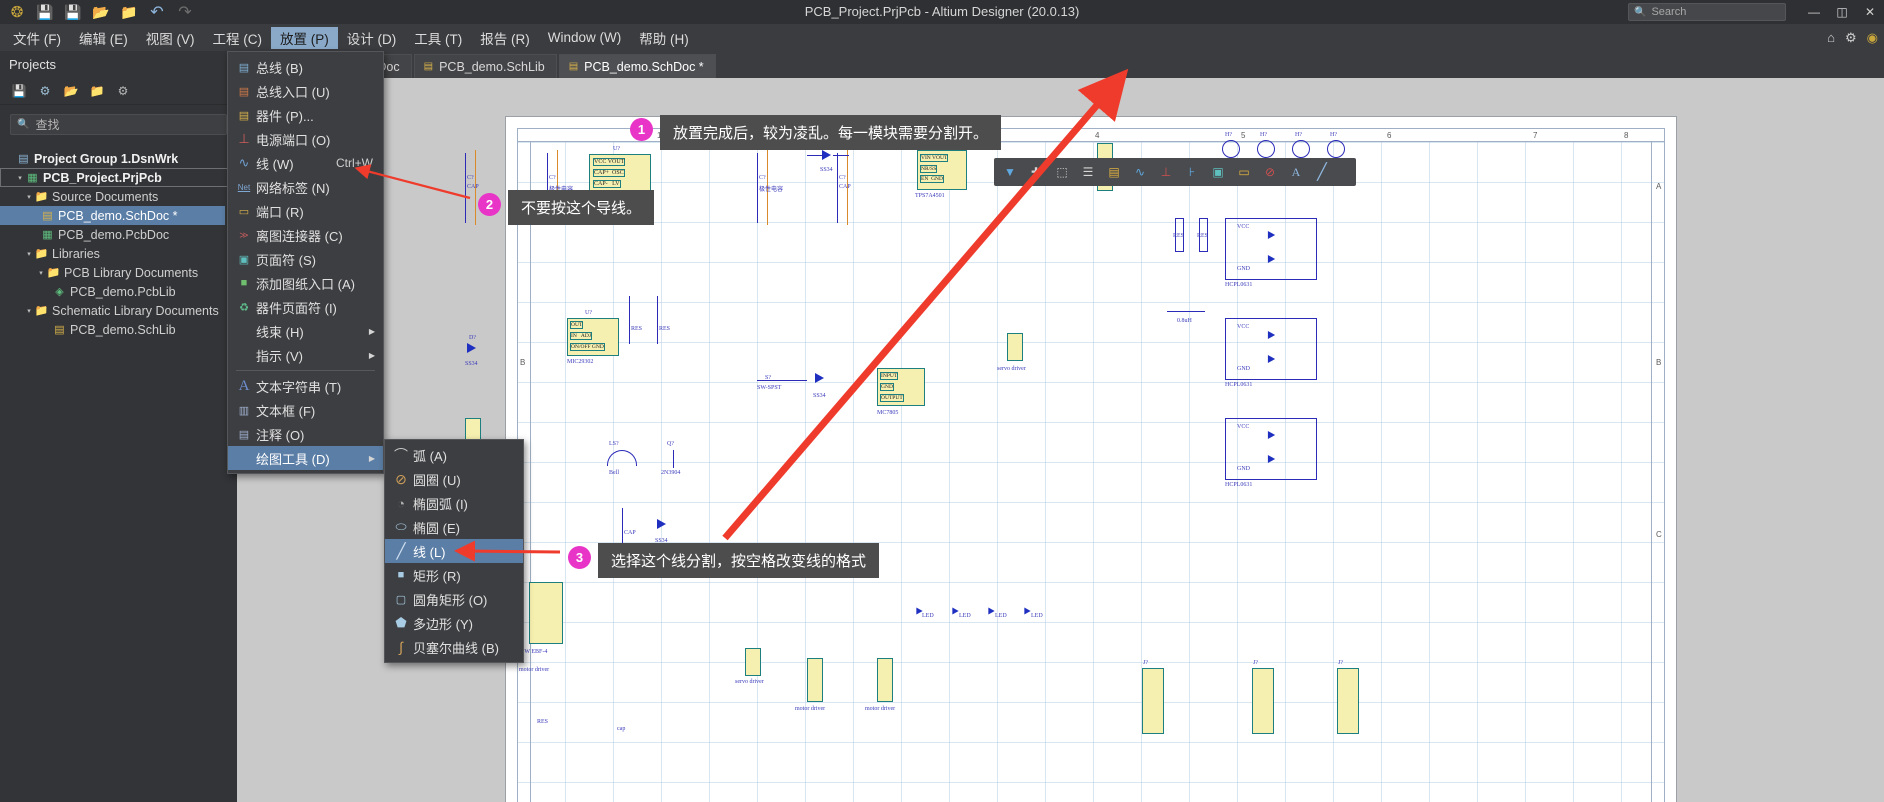 Image resolution: width=1884 pixels, height=802 pixels. I want to click on panel-settings-icon: ⚙, so click(123, 91).